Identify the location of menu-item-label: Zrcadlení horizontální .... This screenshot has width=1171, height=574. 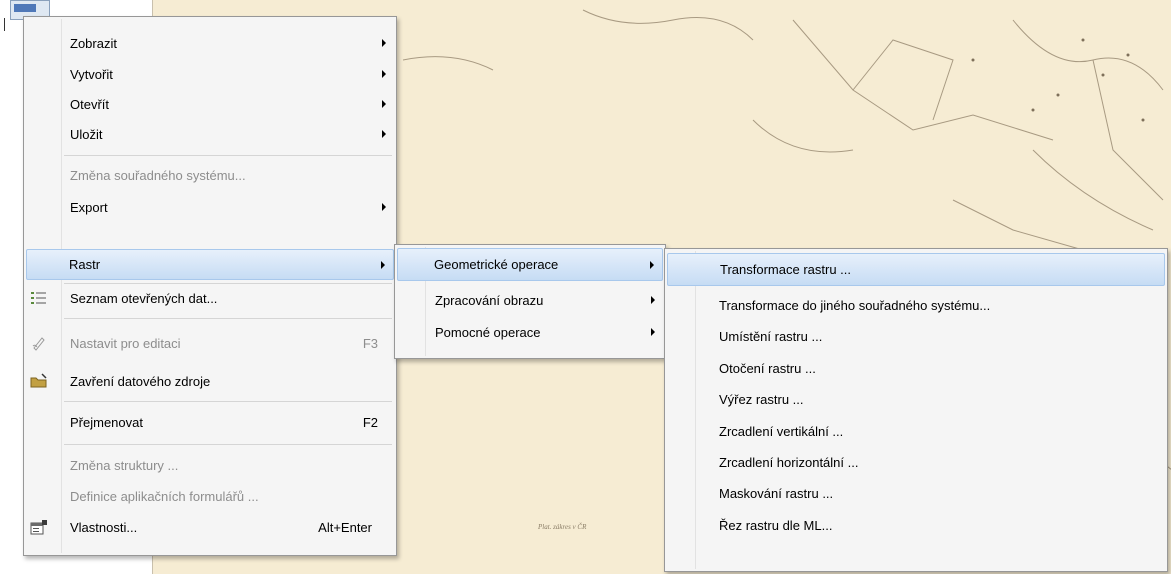
(789, 462).